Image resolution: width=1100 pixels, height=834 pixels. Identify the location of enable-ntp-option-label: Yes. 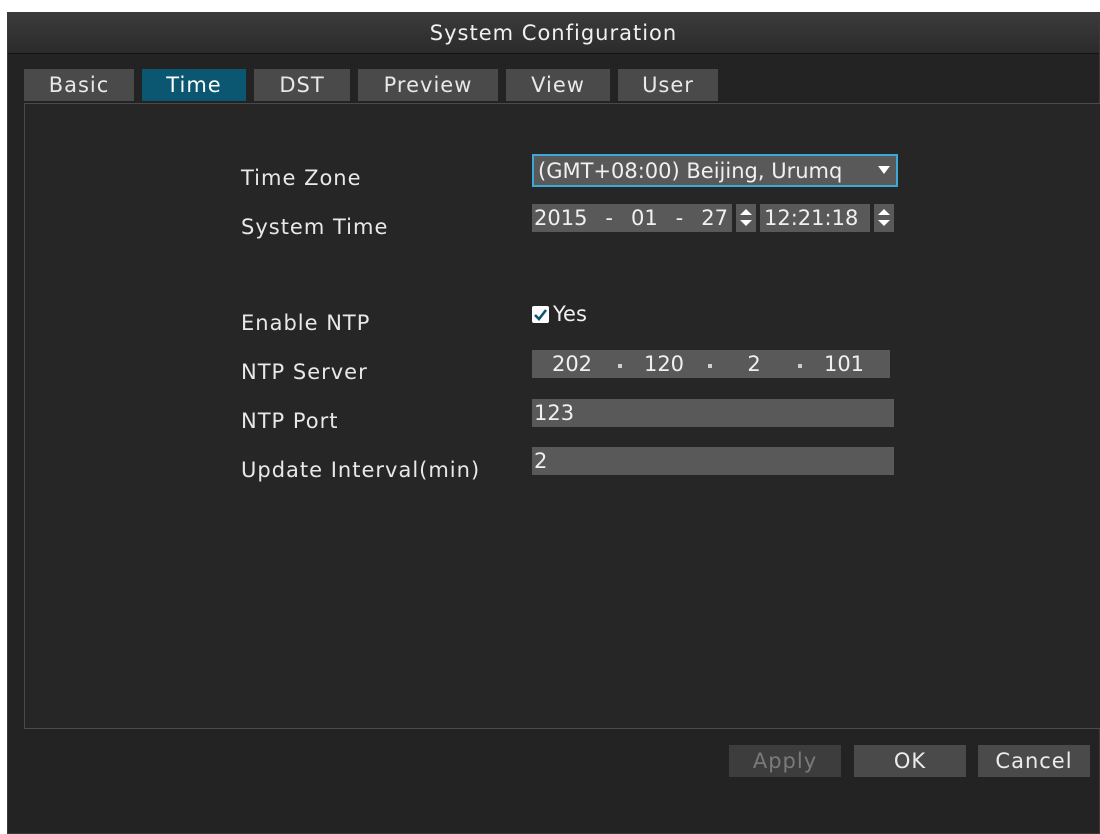
(570, 314).